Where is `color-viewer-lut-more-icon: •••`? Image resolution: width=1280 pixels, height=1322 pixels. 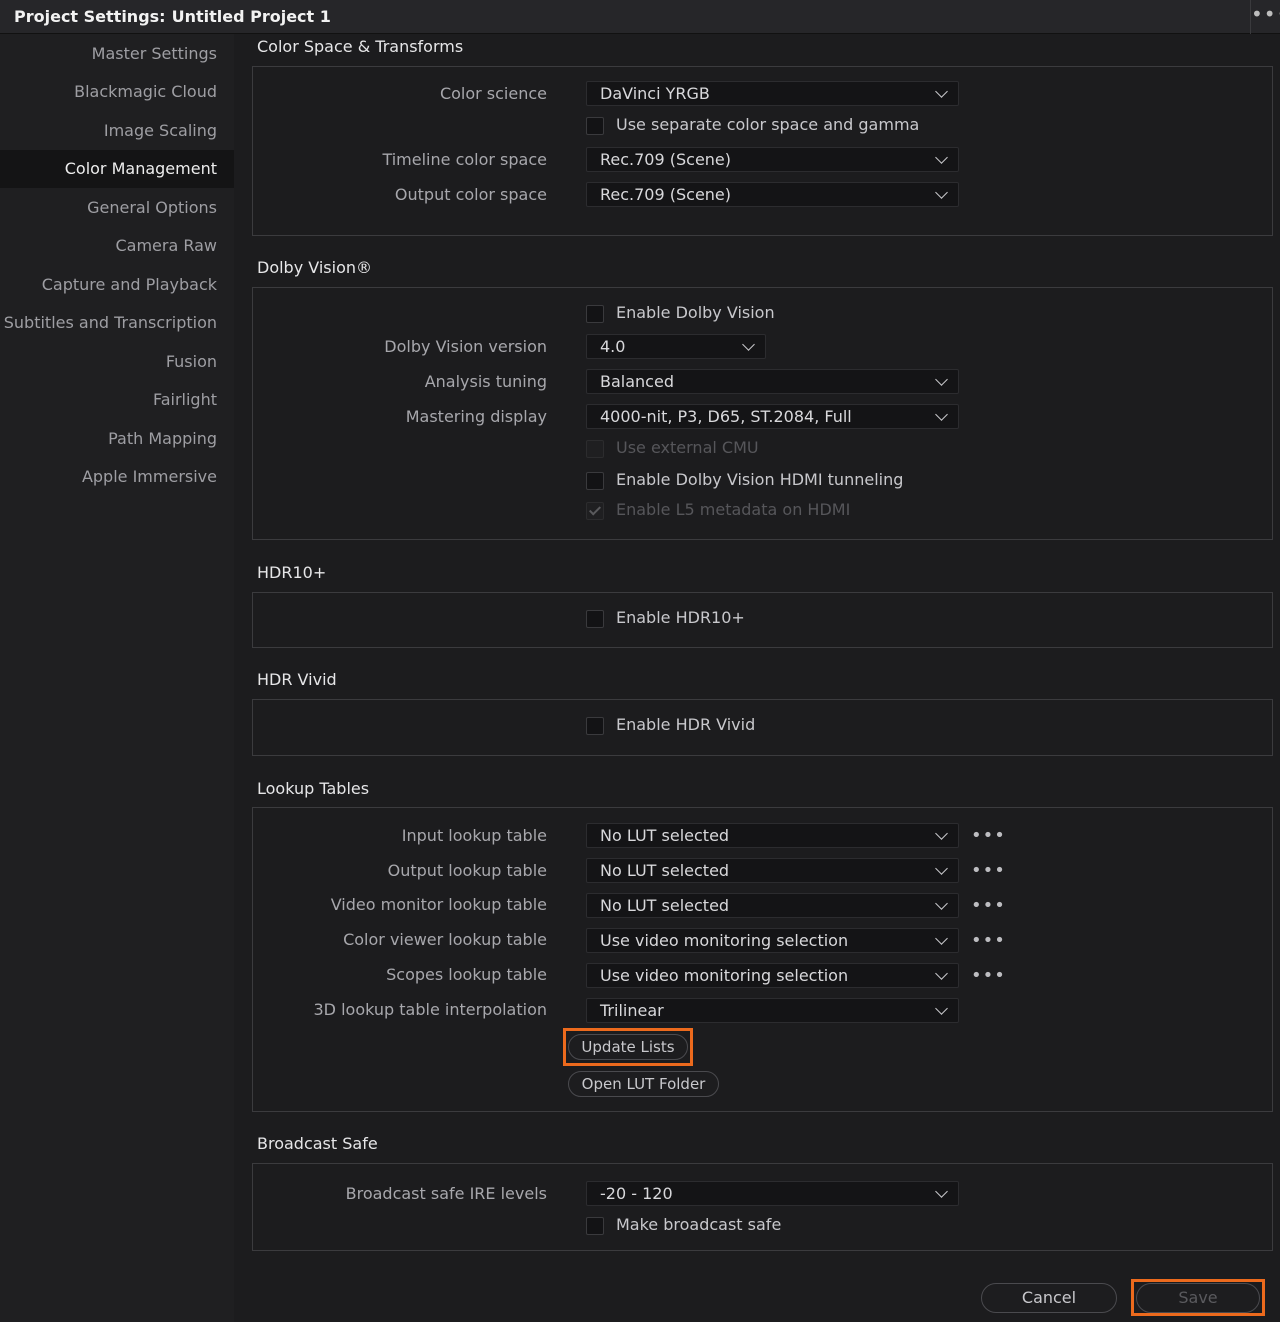 color-viewer-lut-more-icon: ••• is located at coordinates (988, 941).